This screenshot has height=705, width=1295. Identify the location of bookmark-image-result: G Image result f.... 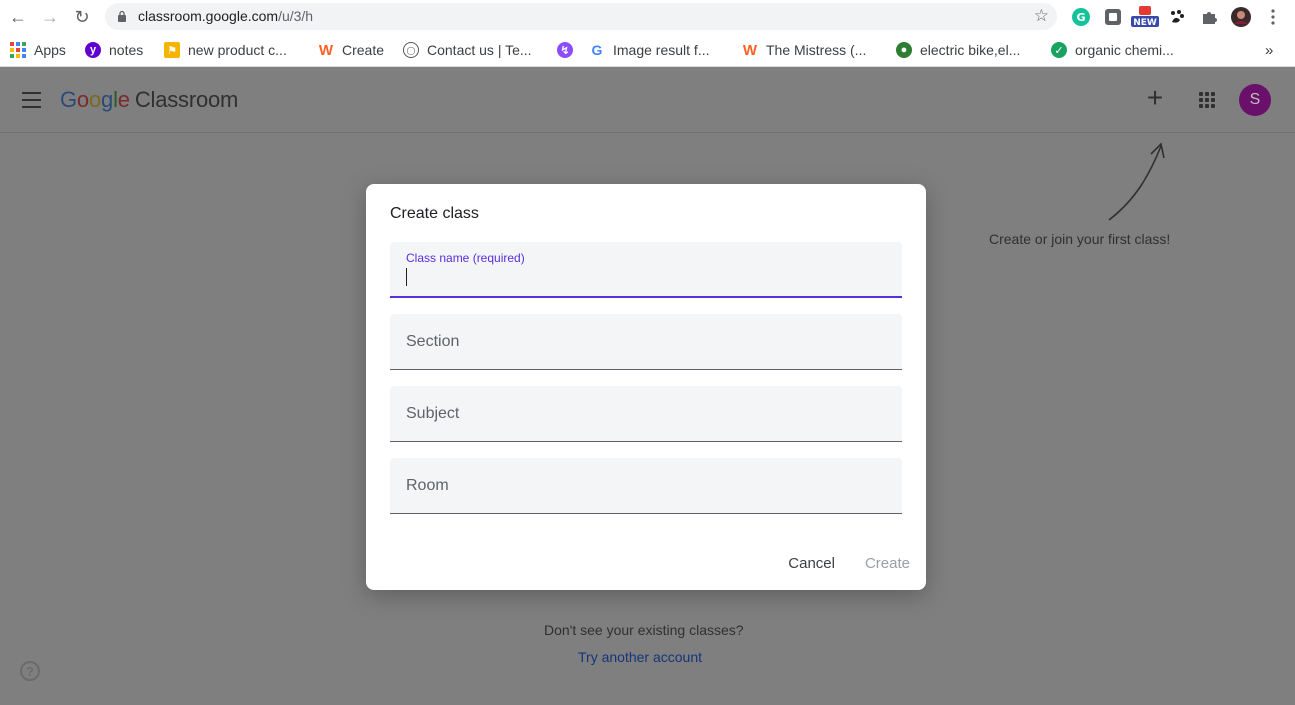
(649, 50).